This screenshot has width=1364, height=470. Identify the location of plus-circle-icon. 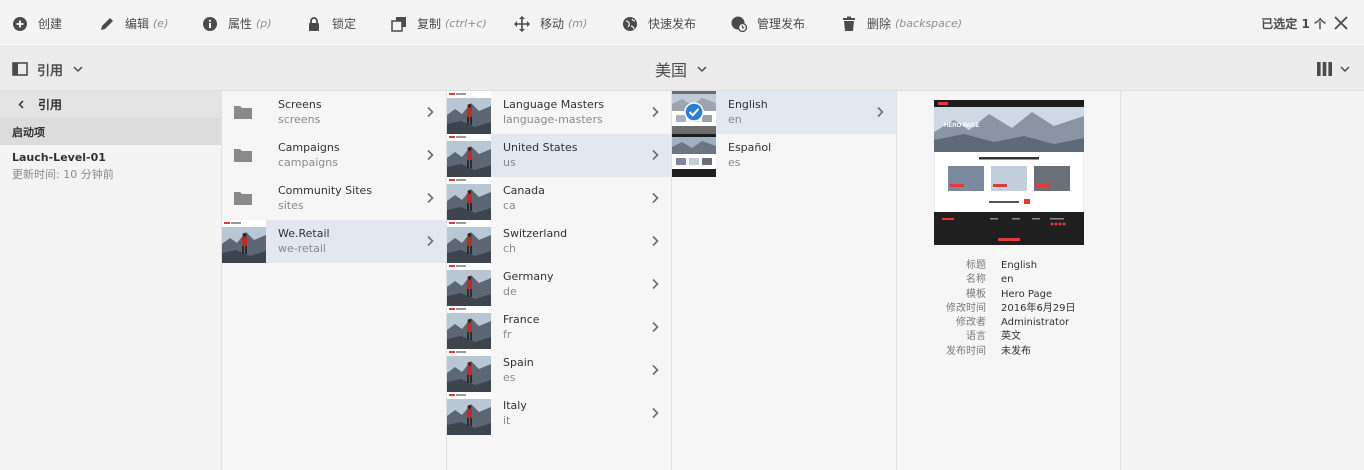
(20, 23).